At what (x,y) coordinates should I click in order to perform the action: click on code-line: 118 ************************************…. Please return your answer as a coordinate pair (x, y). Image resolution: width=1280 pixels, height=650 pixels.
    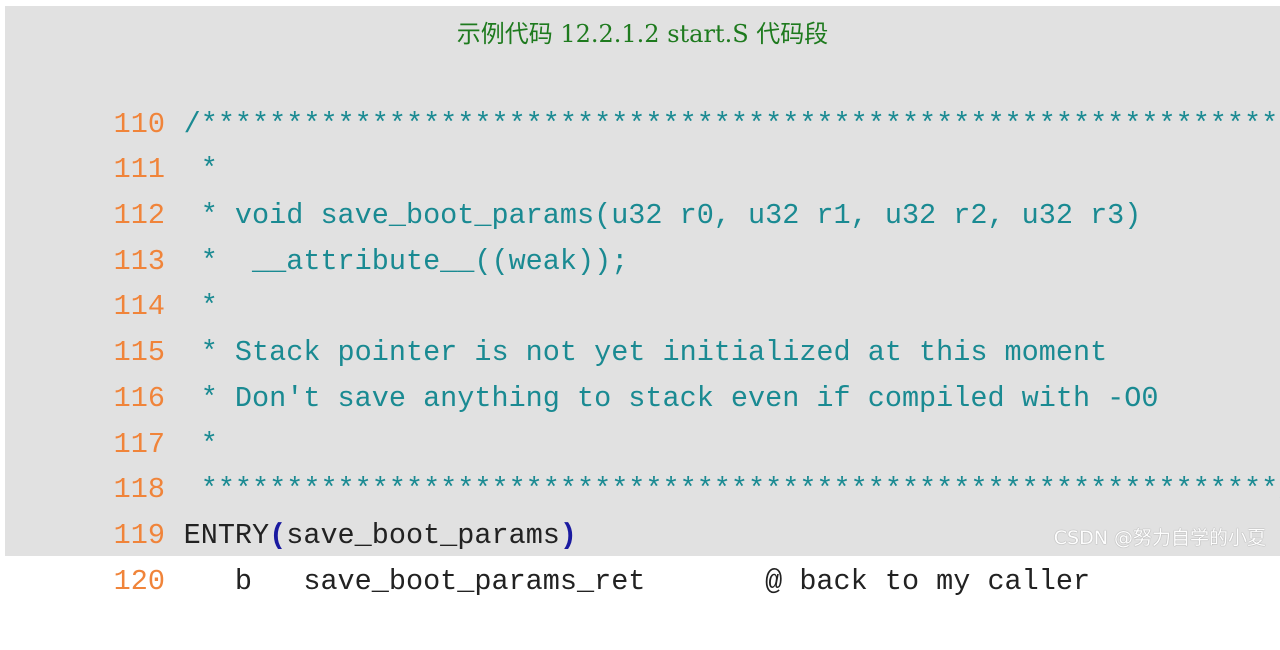
    Looking at the image, I should click on (645, 464).